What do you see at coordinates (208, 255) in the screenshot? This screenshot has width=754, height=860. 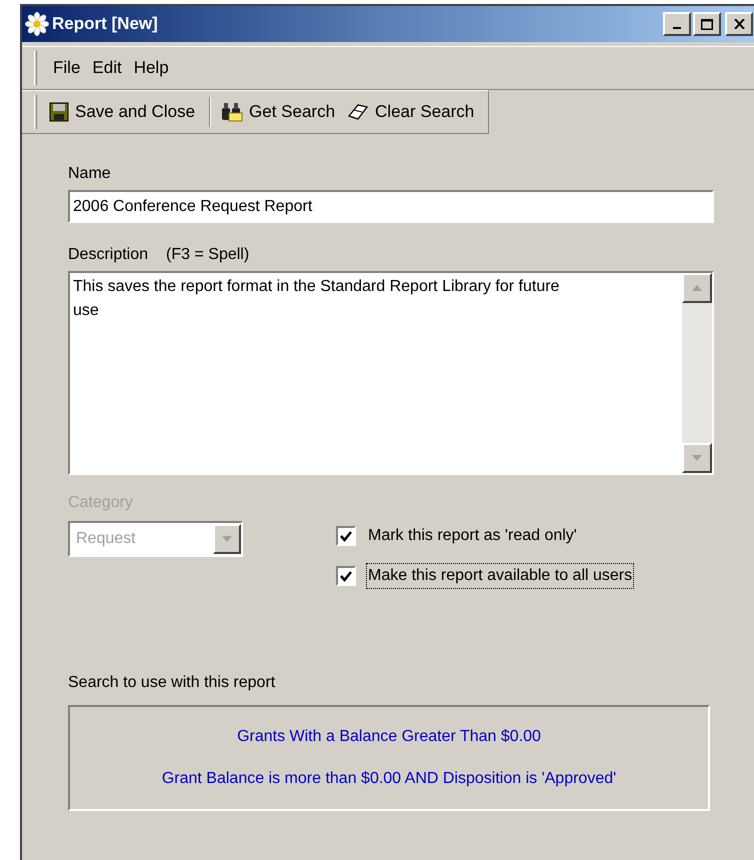 I see `field-hint: (F3 = Spell)` at bounding box center [208, 255].